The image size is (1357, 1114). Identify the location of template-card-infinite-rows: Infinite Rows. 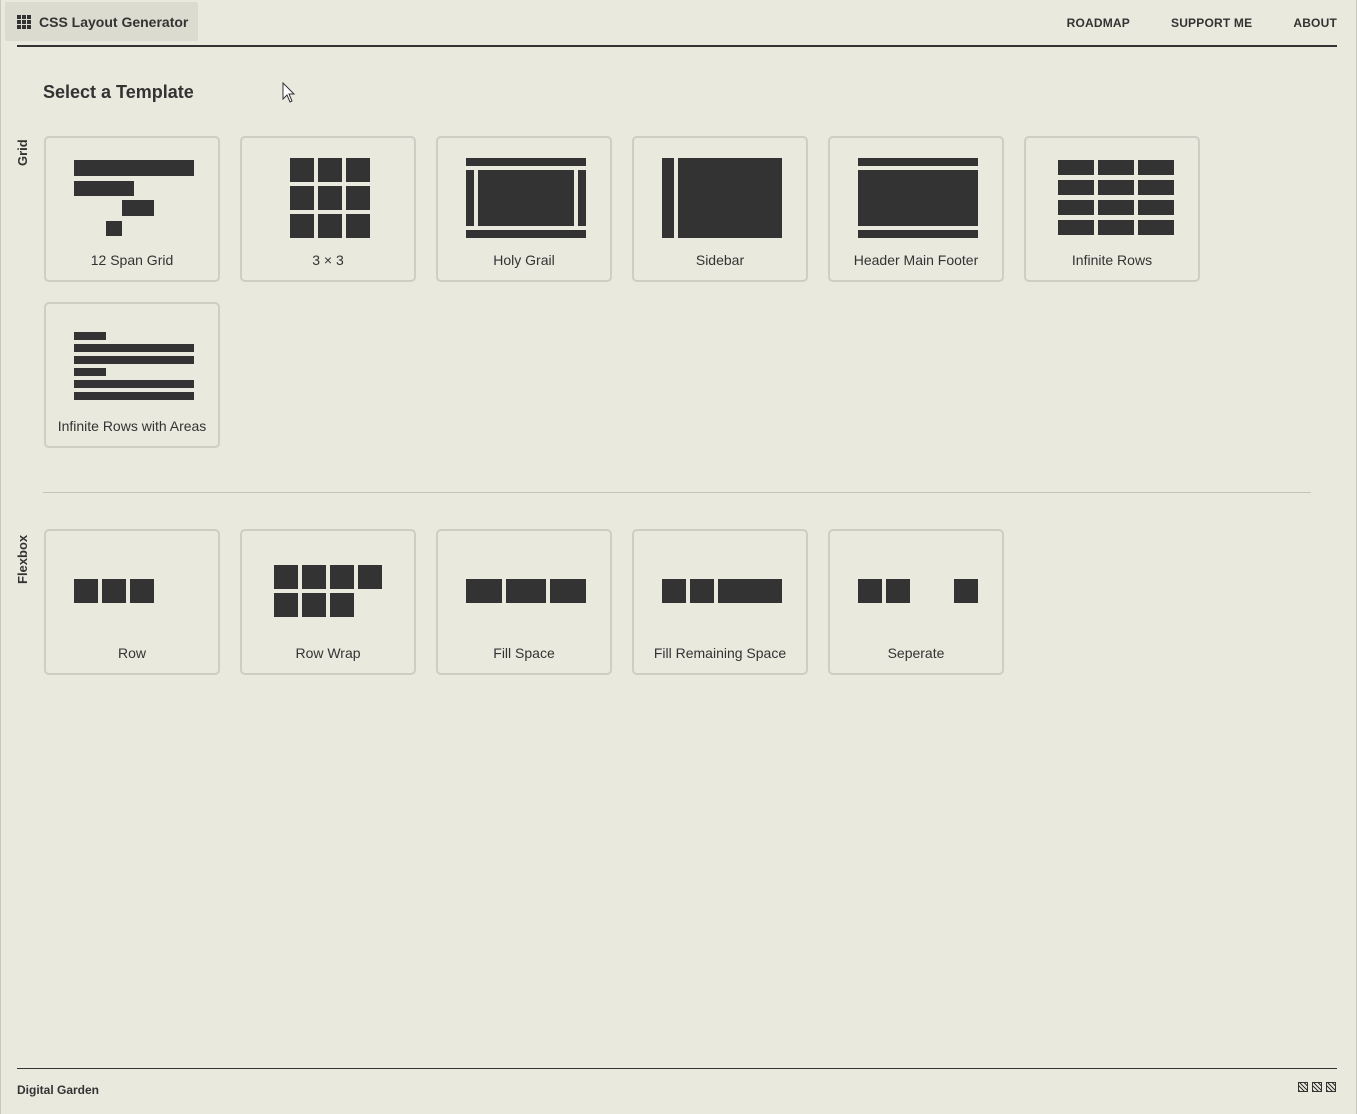
(1112, 209).